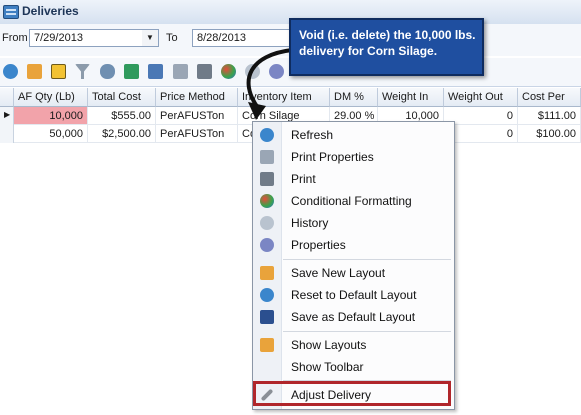  I want to click on menu-item-print: Print, so click(353, 179).